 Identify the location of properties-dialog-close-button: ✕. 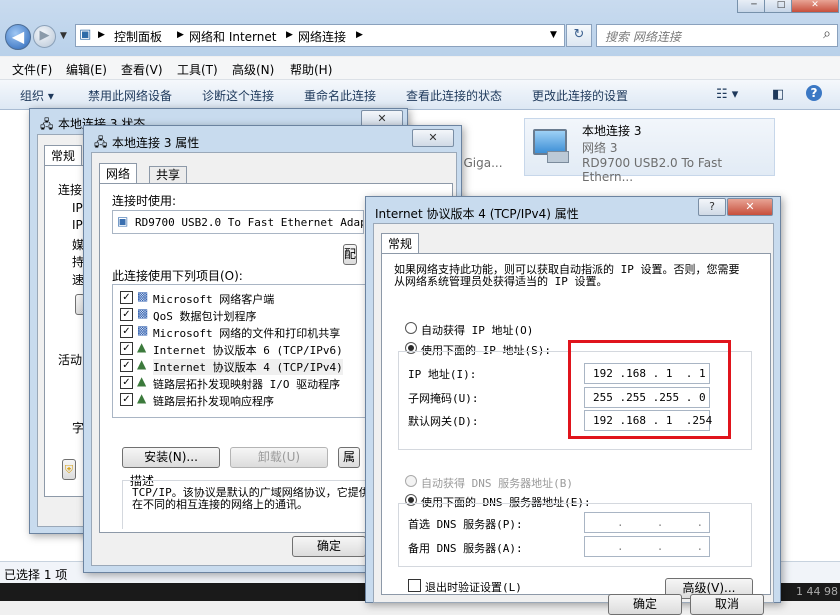
(433, 138).